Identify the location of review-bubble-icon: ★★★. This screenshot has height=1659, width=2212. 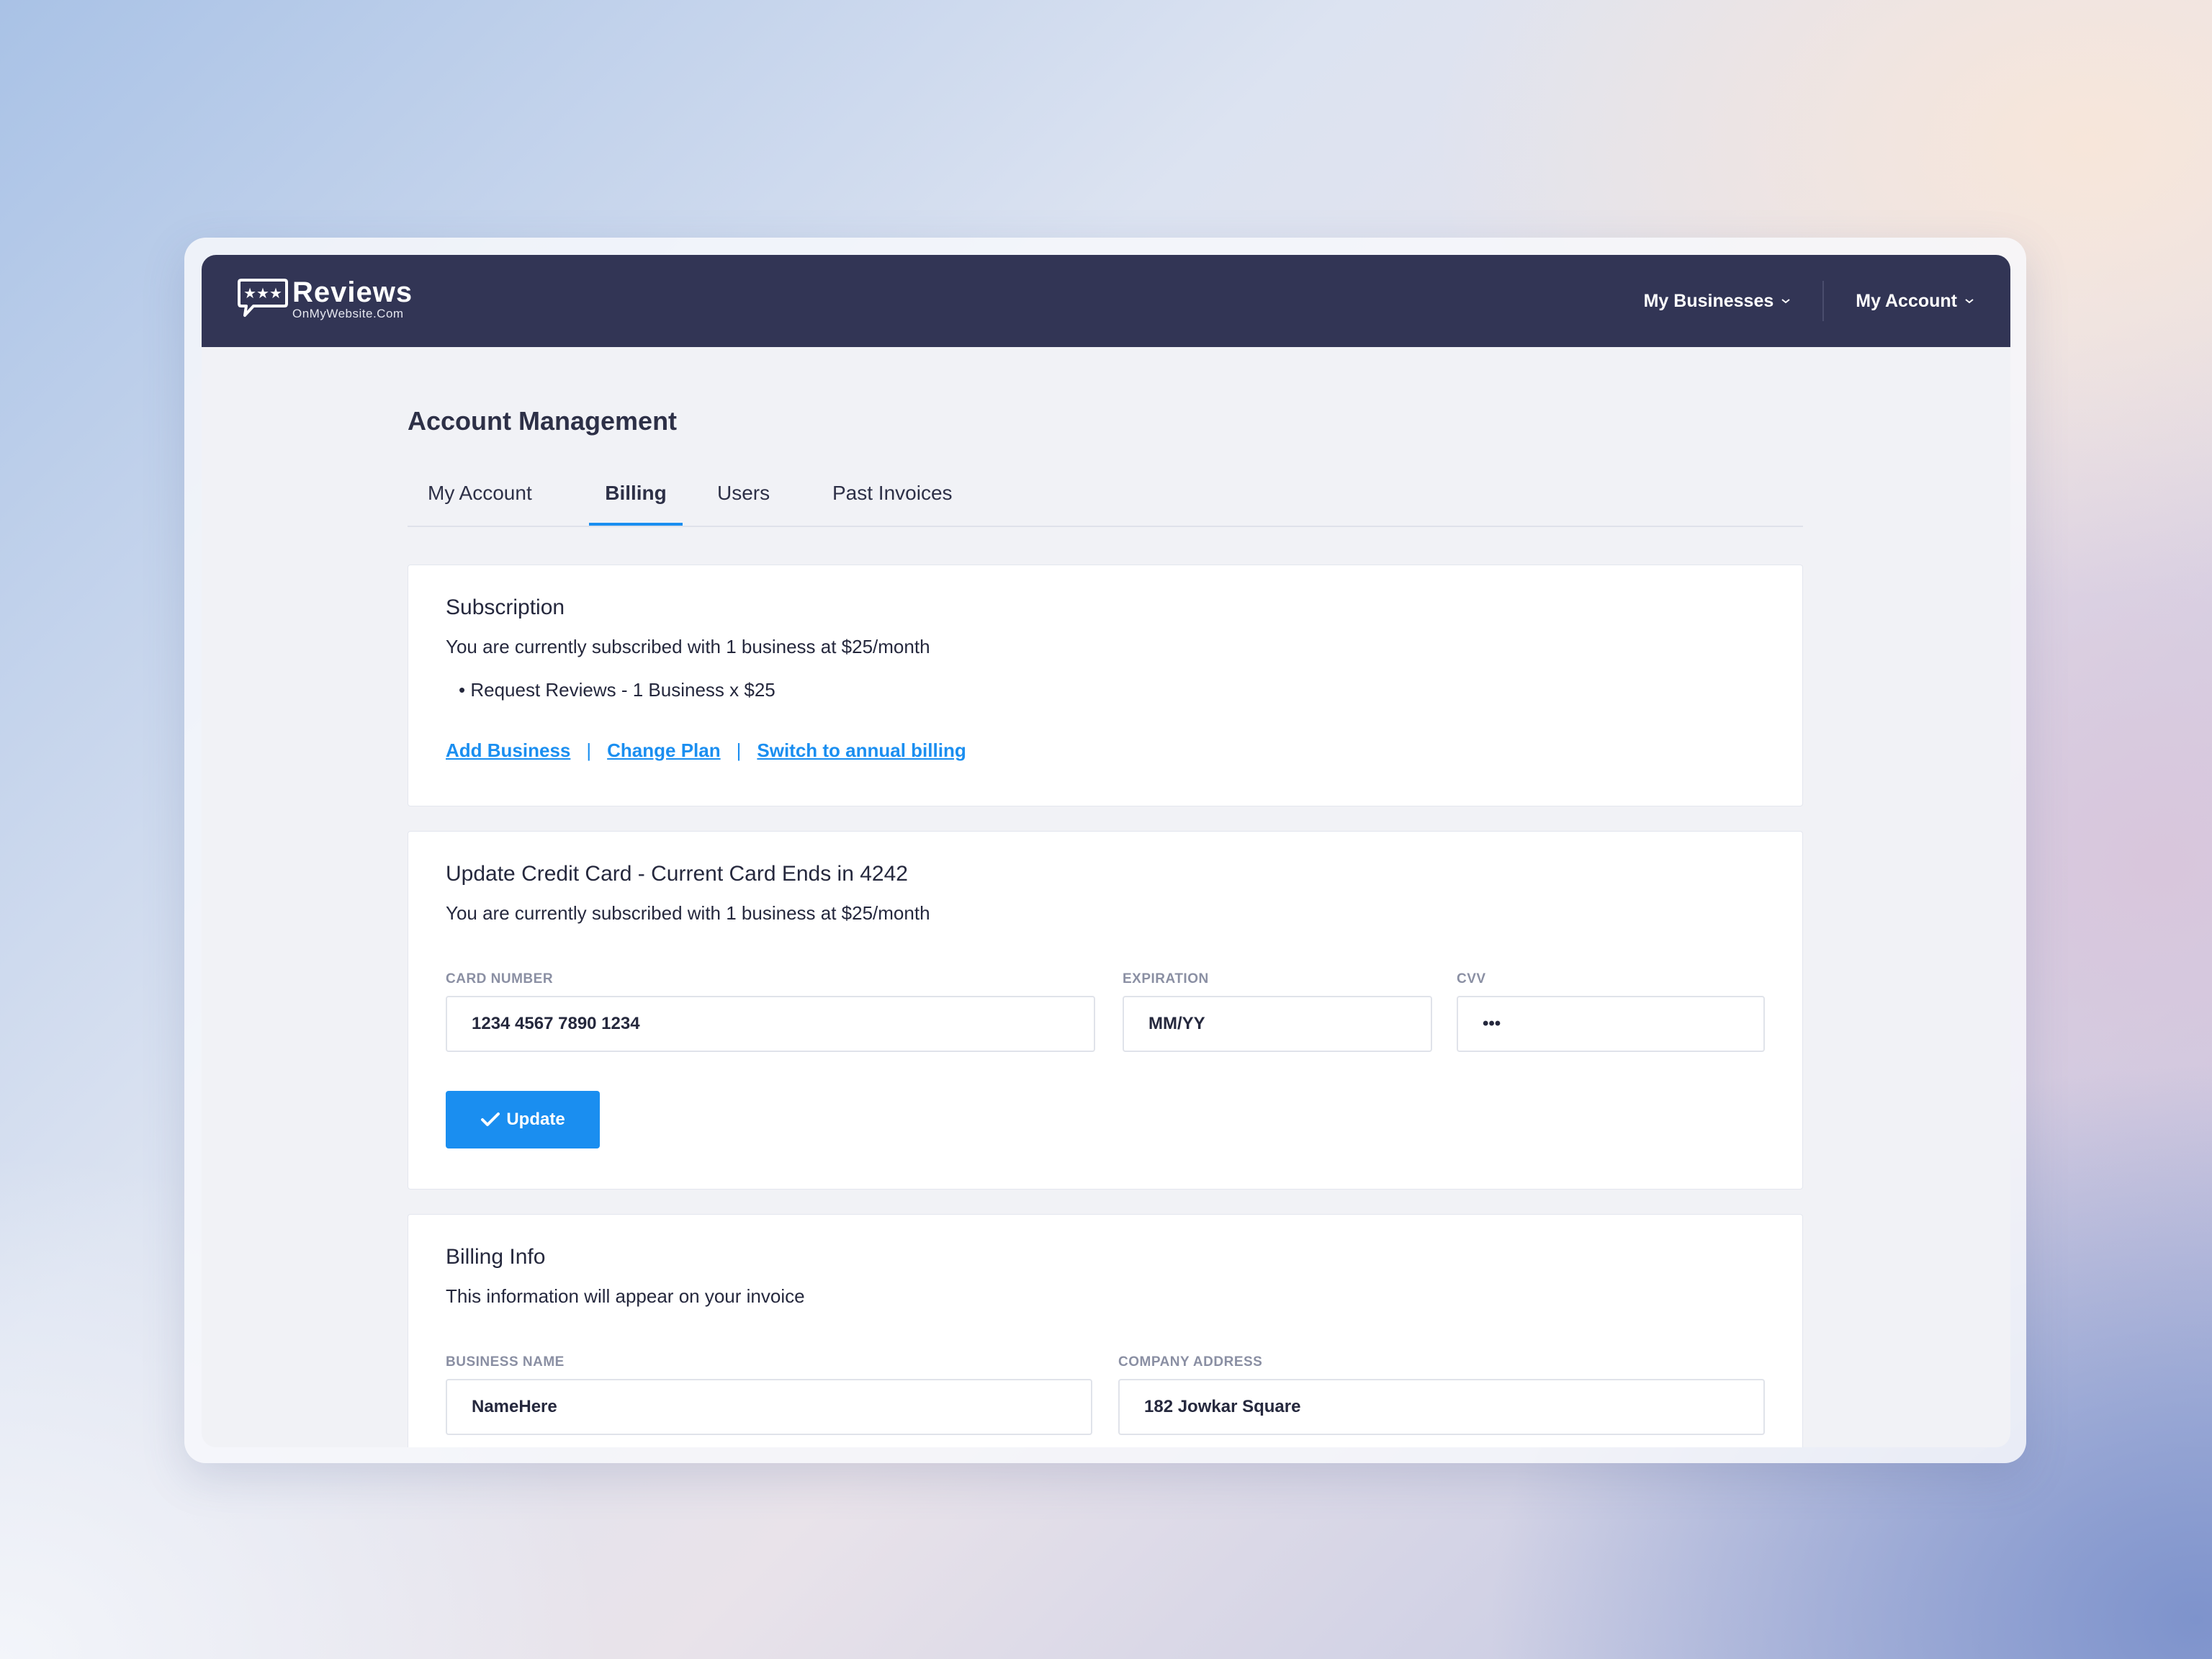
(263, 298).